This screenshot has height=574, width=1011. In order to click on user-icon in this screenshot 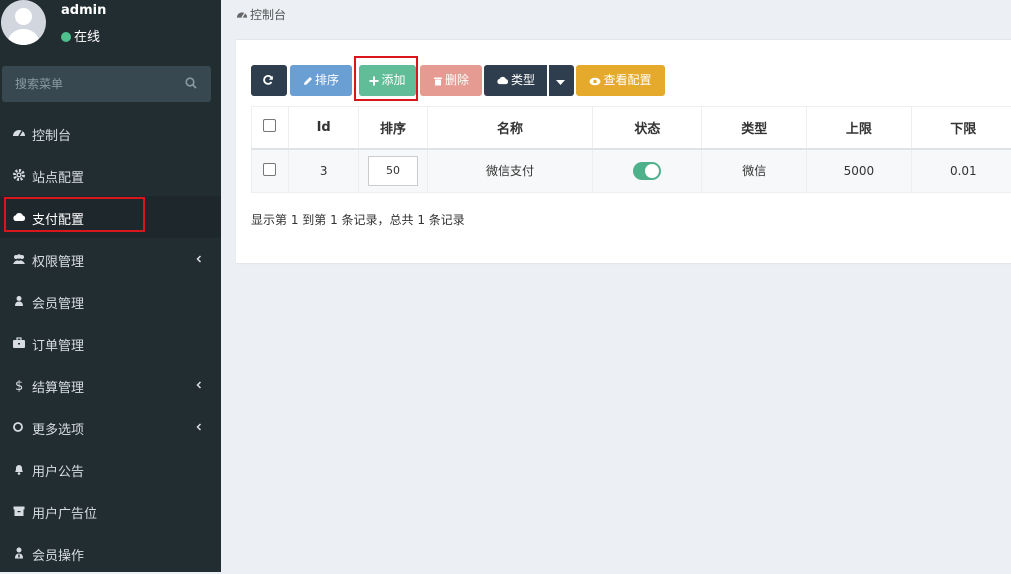, I will do `click(19, 301)`.